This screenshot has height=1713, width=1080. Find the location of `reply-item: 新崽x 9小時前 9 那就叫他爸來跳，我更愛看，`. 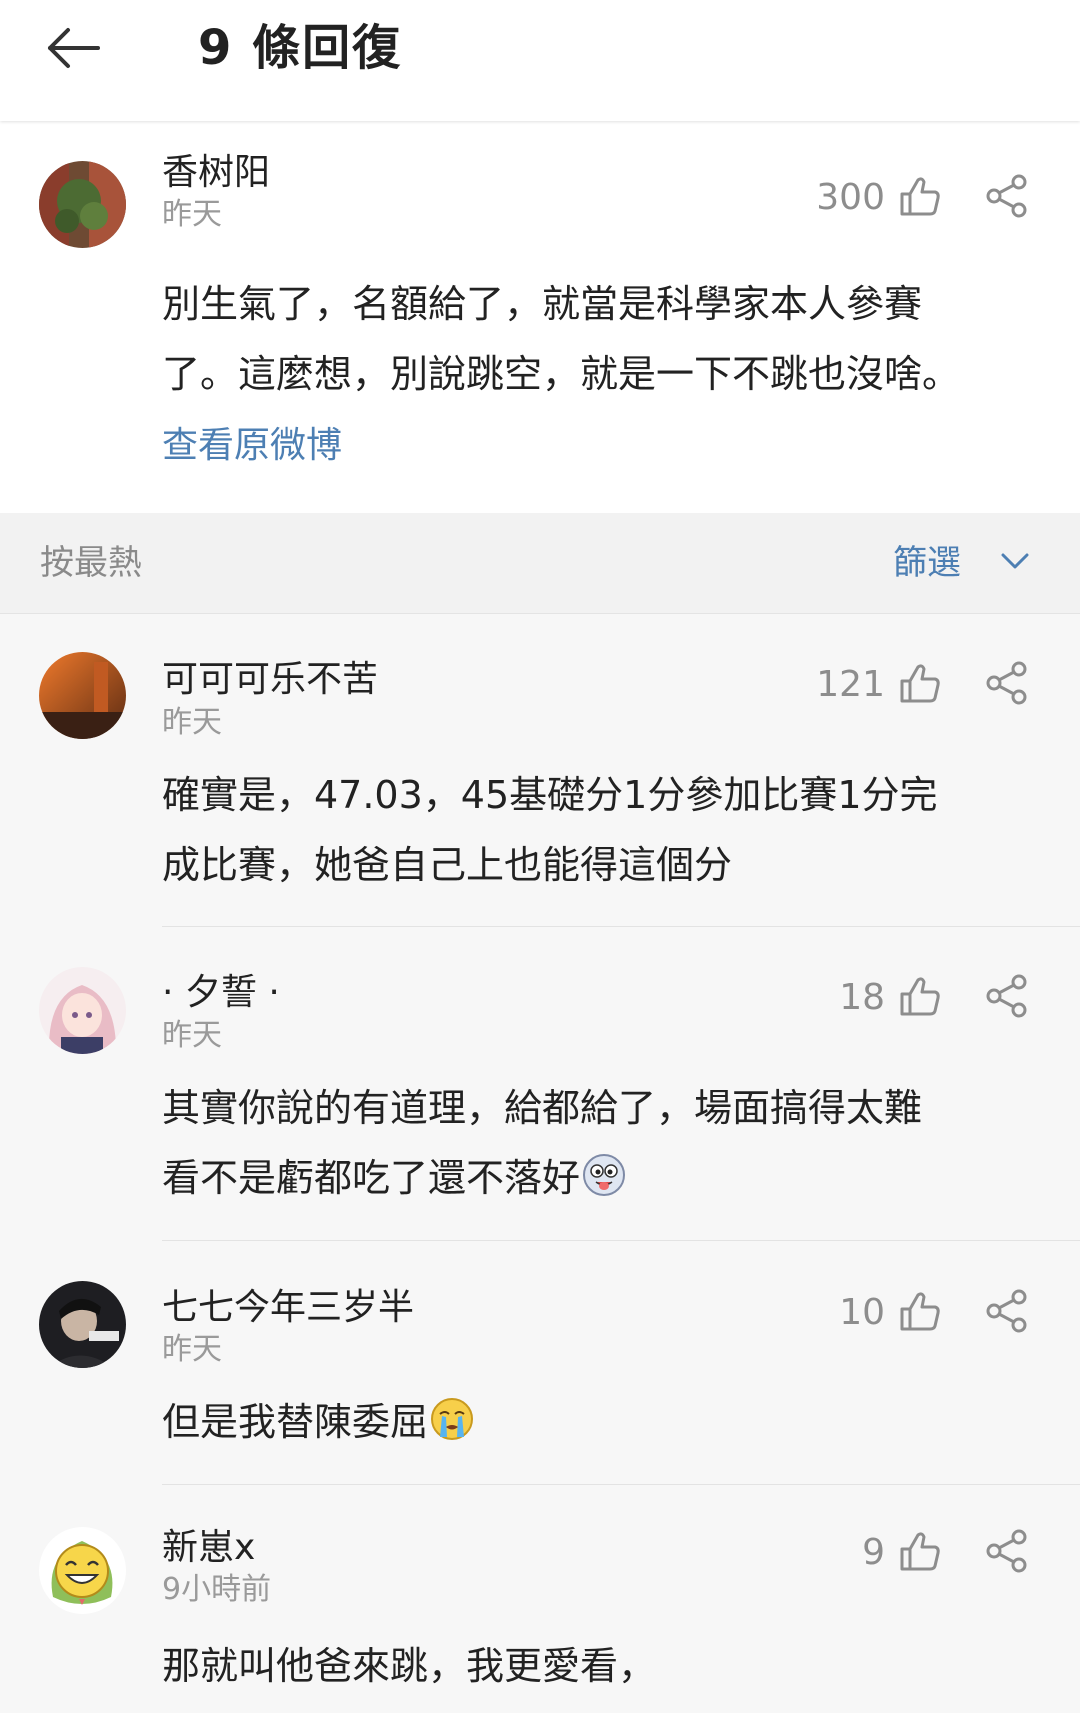

reply-item: 新崽x 9小時前 9 那就叫他爸來跳，我更愛看， is located at coordinates (540, 1599).